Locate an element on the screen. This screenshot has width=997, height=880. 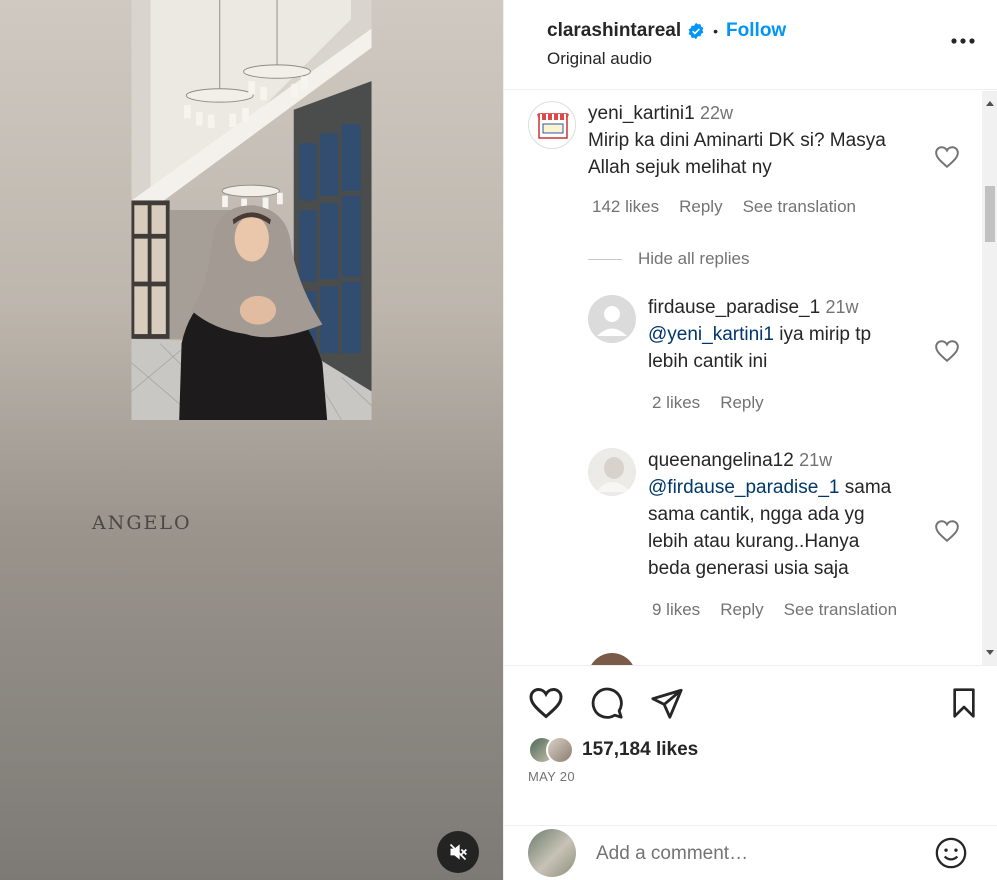
hide-replies-button: Hide all replies is located at coordinates (669, 259).